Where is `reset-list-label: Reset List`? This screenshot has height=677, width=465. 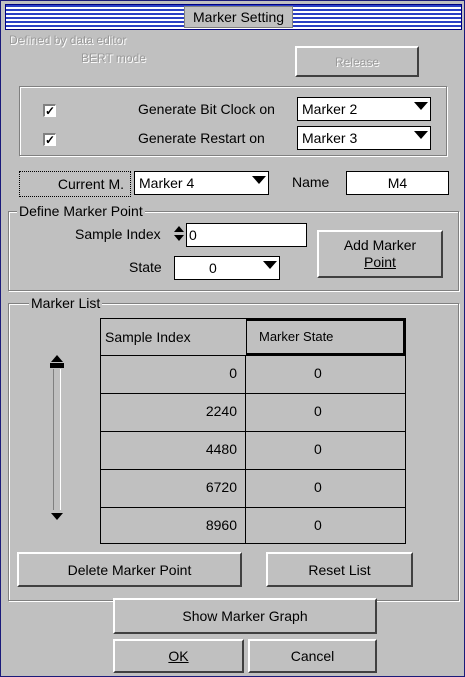
reset-list-label: Reset List is located at coordinates (339, 569).